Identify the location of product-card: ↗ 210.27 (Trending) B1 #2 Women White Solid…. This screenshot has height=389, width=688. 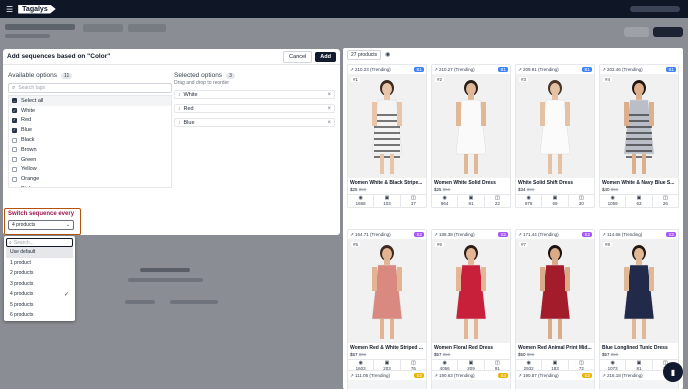
(471, 136).